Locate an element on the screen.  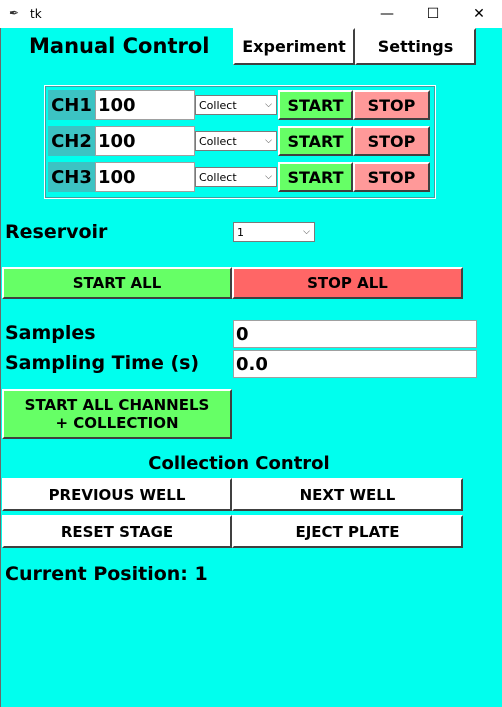
minimize-button: — is located at coordinates (387, 14).